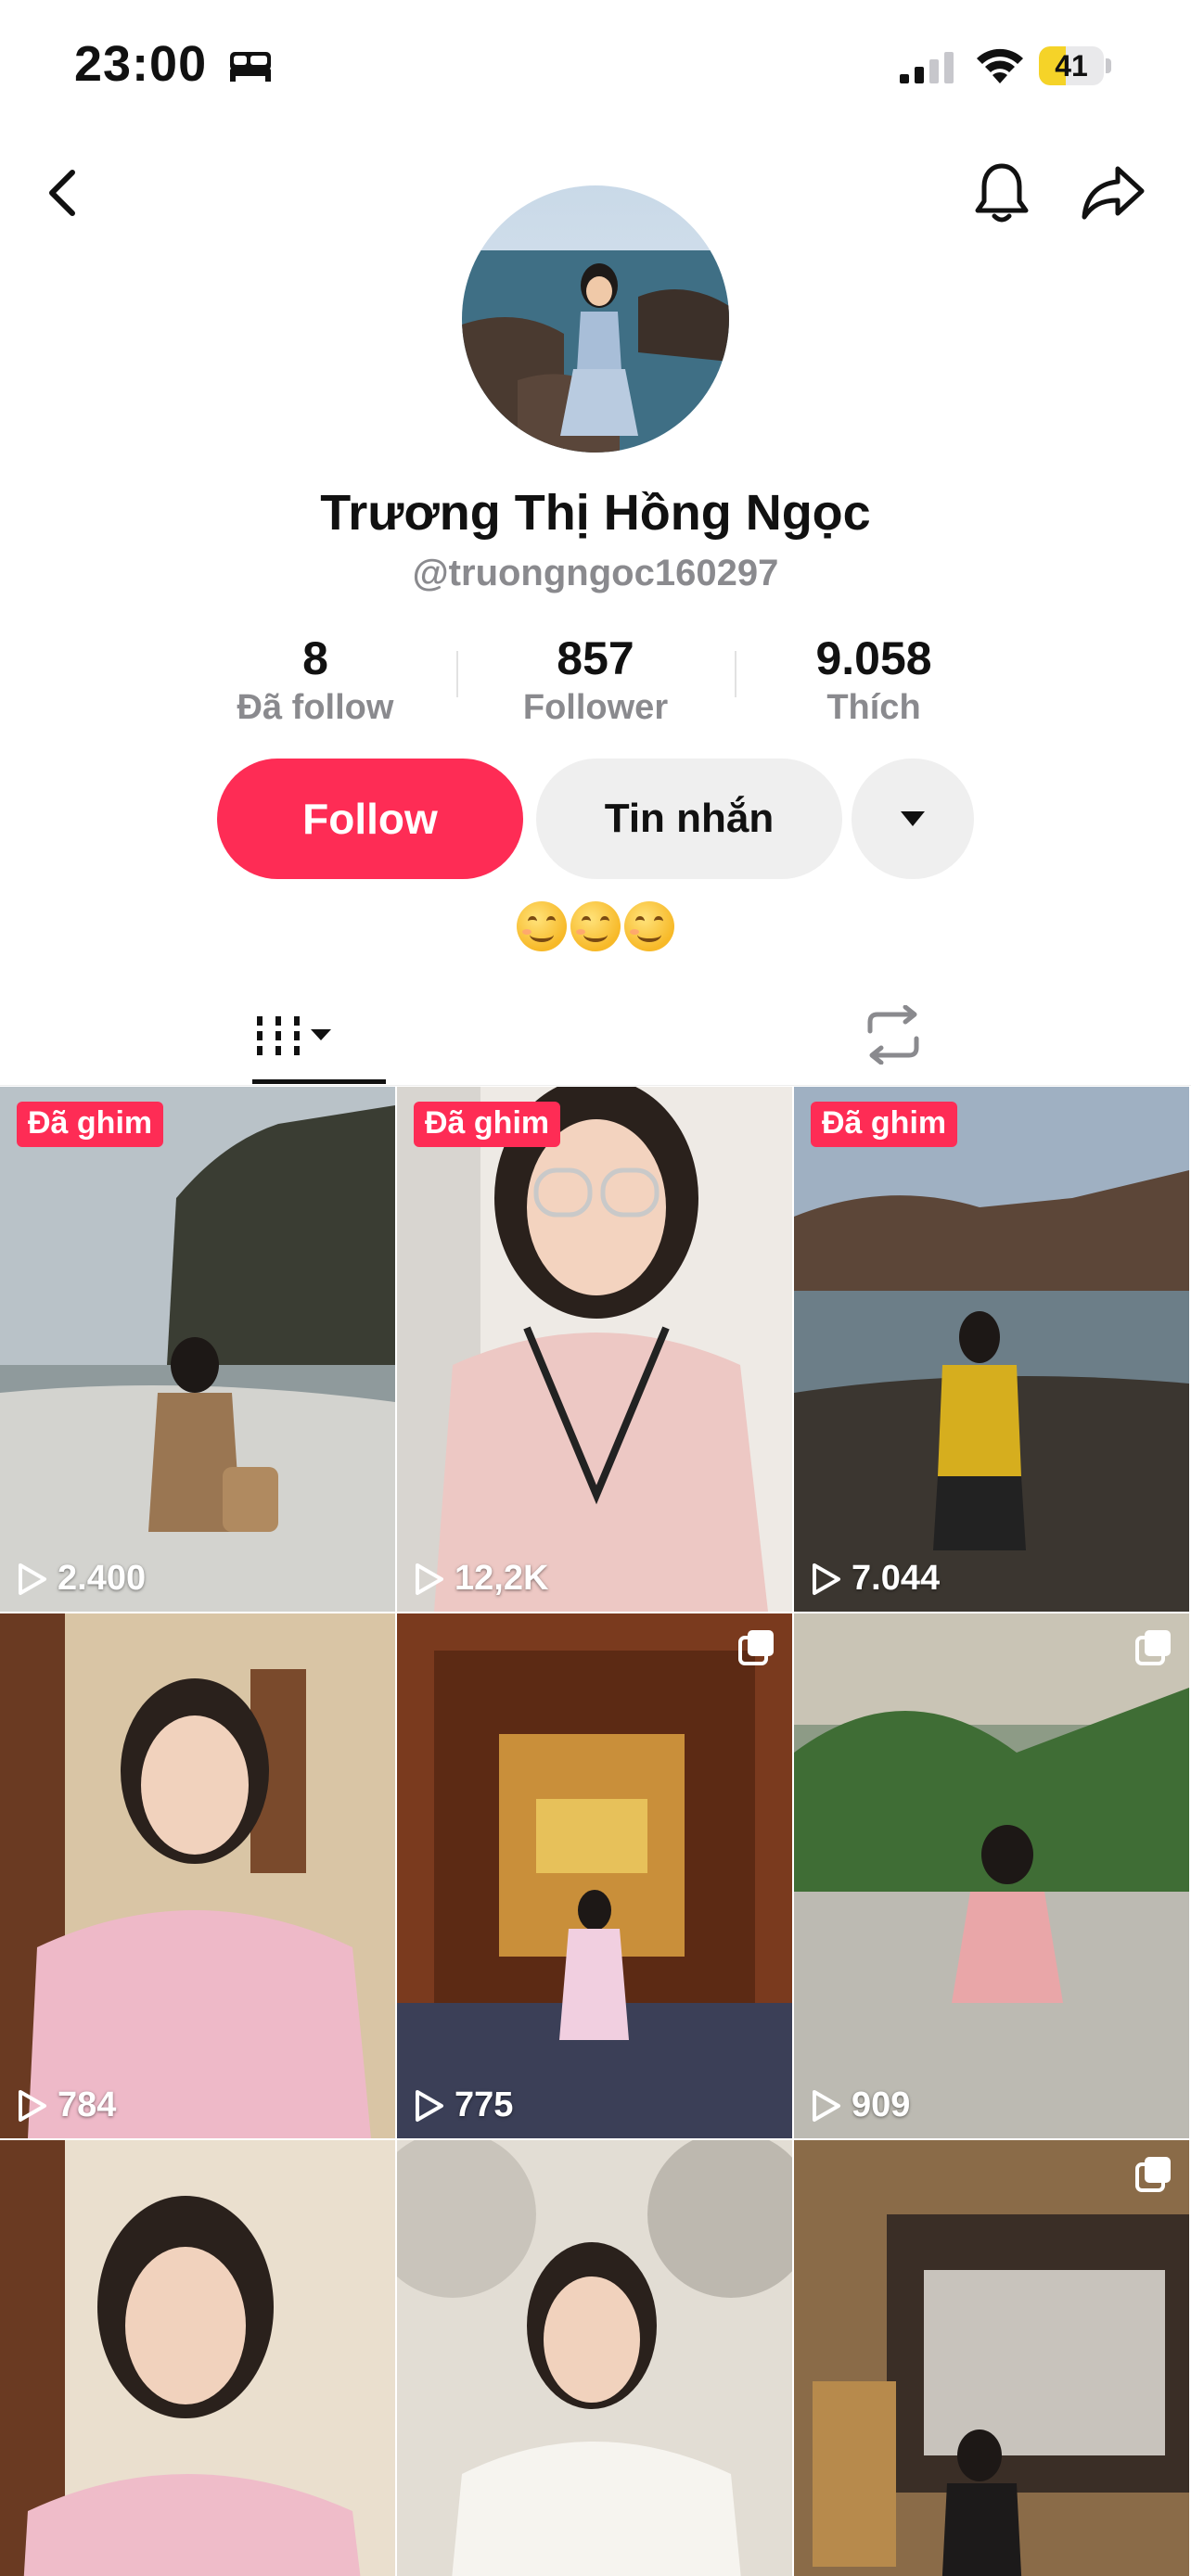 The image size is (1191, 2576). I want to click on view-count-label: 909, so click(881, 2104).